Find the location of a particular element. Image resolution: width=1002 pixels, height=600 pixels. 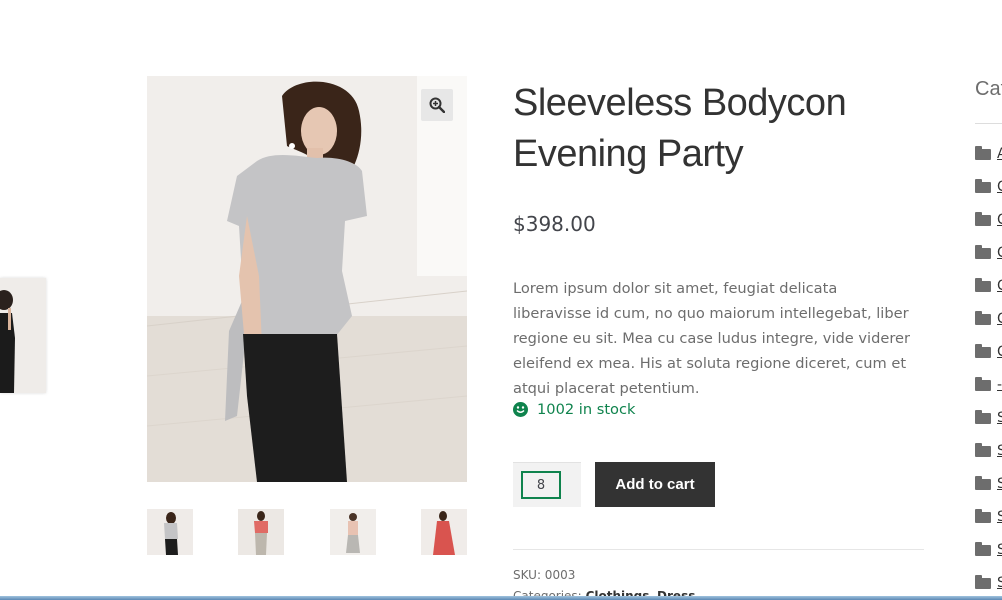

sidebar-category-item: A is located at coordinates (988, 153).